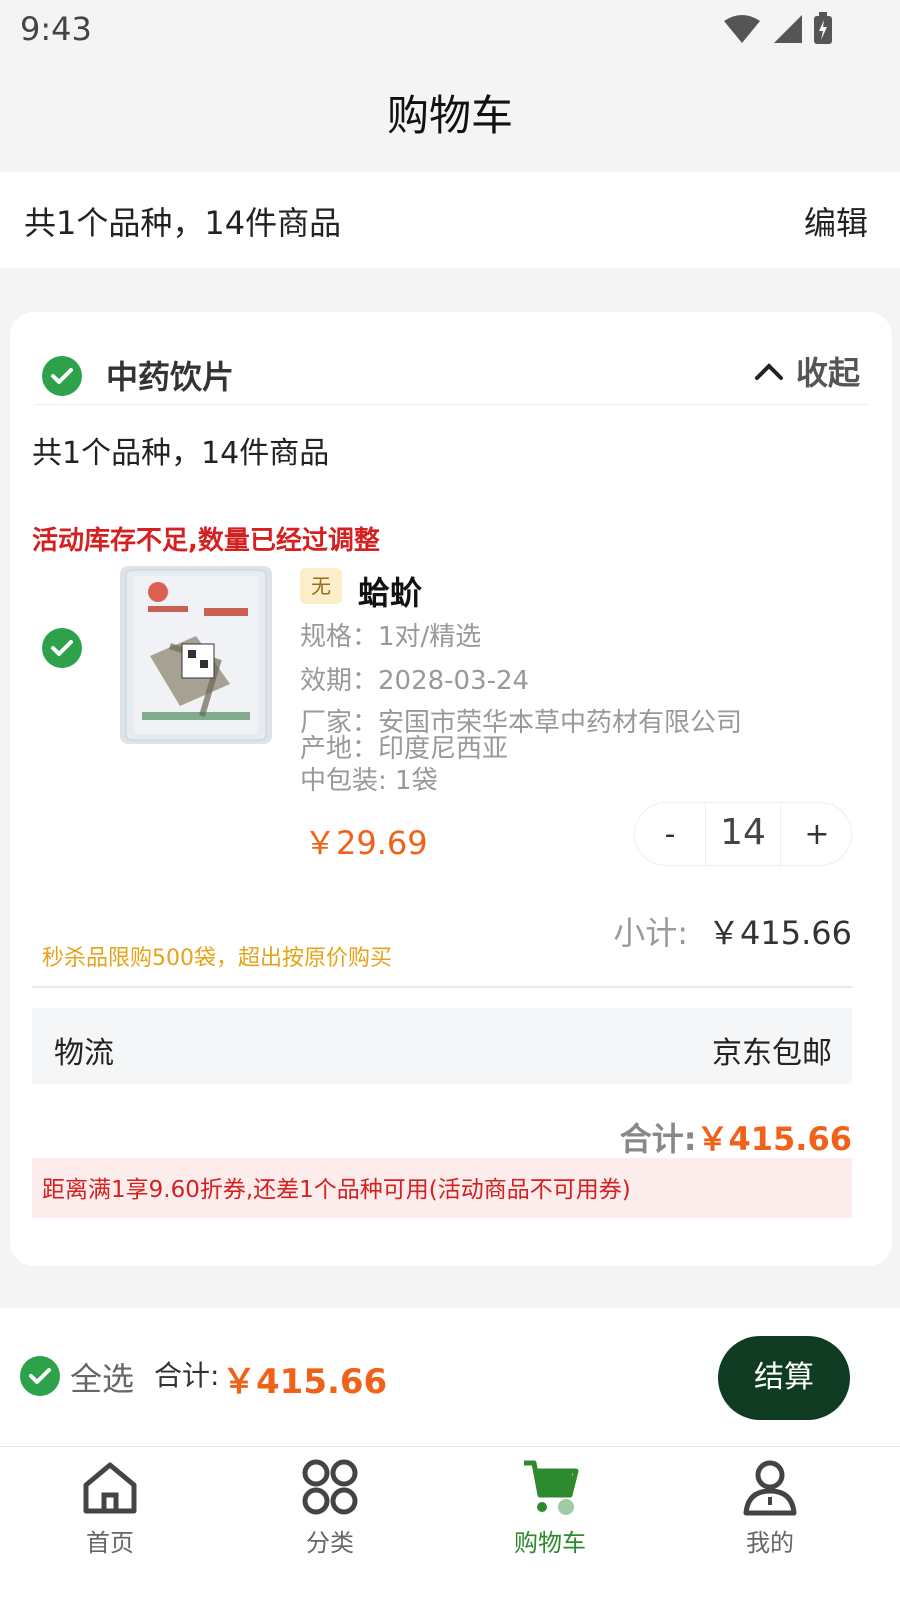 The height and width of the screenshot is (1600, 900). What do you see at coordinates (110, 1543) in the screenshot?
I see `tab-label: 首页` at bounding box center [110, 1543].